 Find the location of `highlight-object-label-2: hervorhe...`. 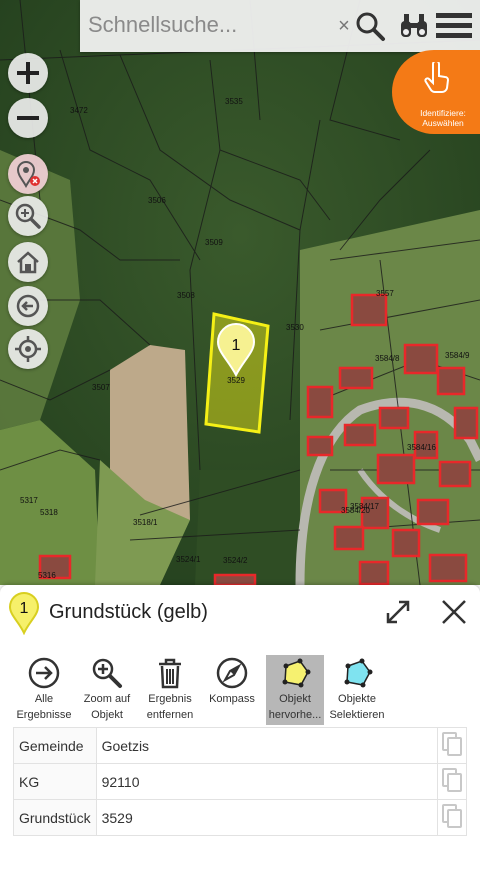

highlight-object-label-2: hervorhe... is located at coordinates (295, 715).